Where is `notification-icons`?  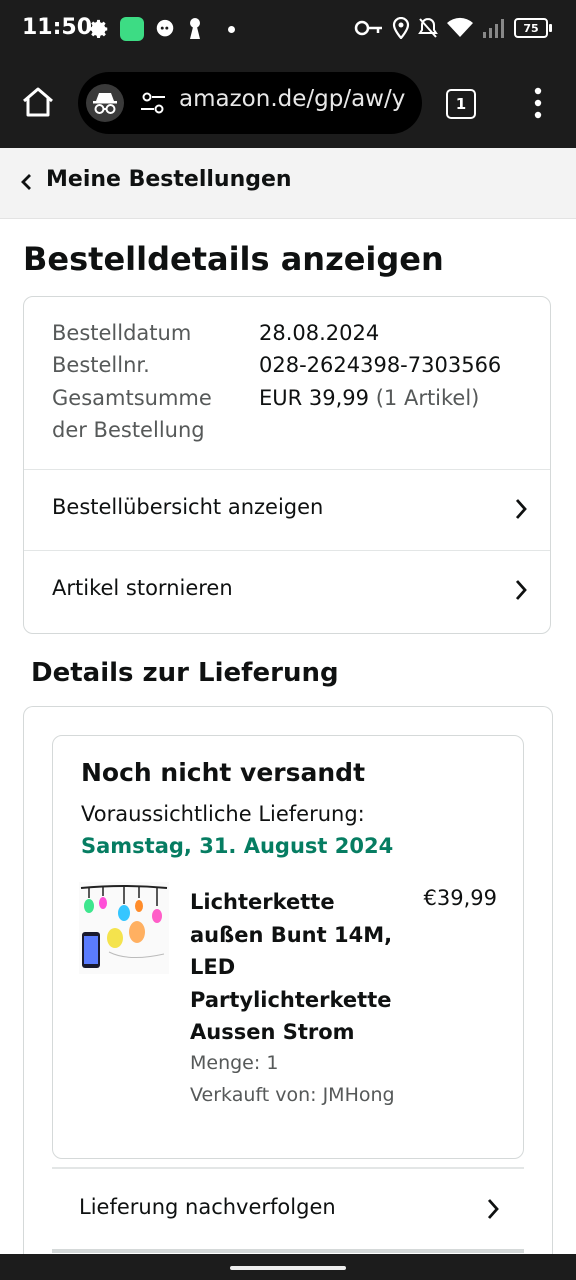 notification-icons is located at coordinates (161, 29).